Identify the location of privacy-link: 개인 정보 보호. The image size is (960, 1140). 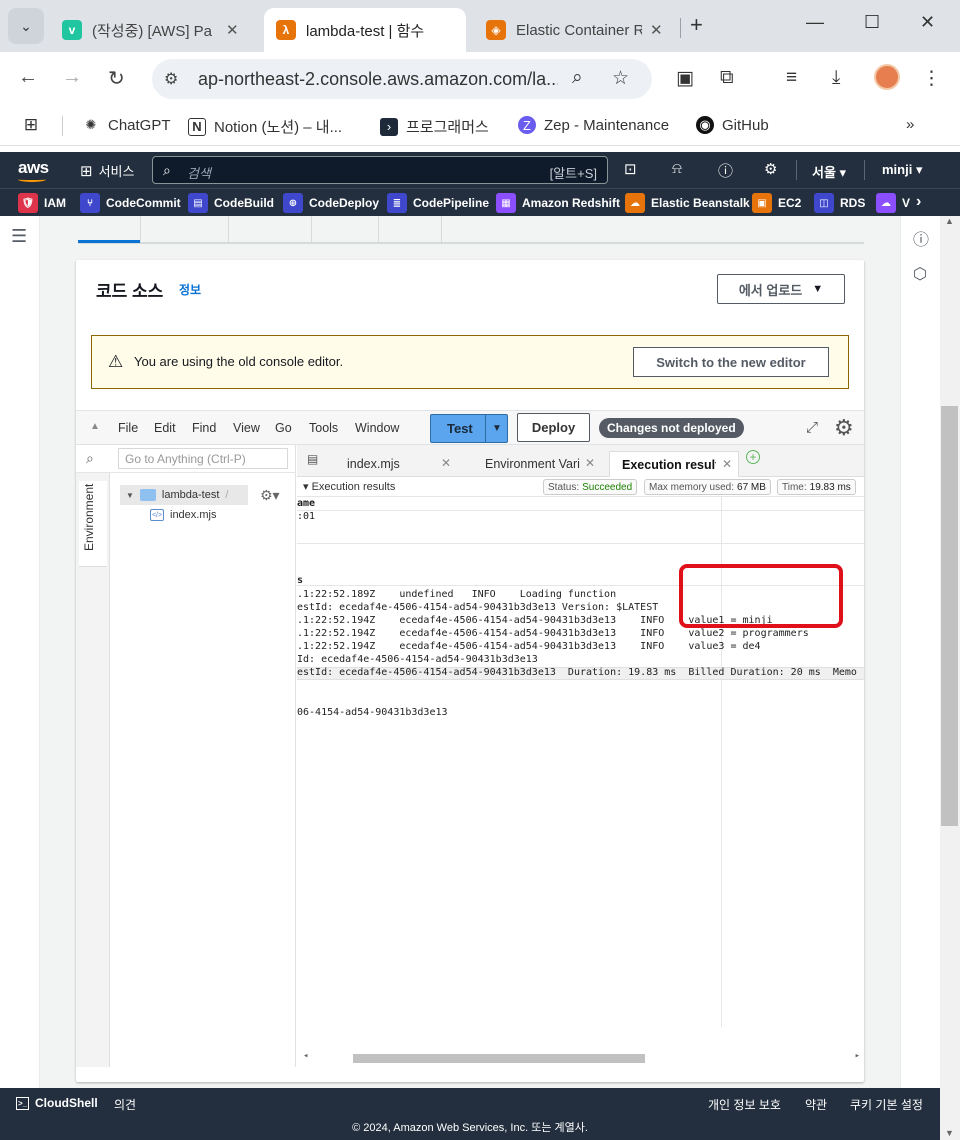
(744, 1104).